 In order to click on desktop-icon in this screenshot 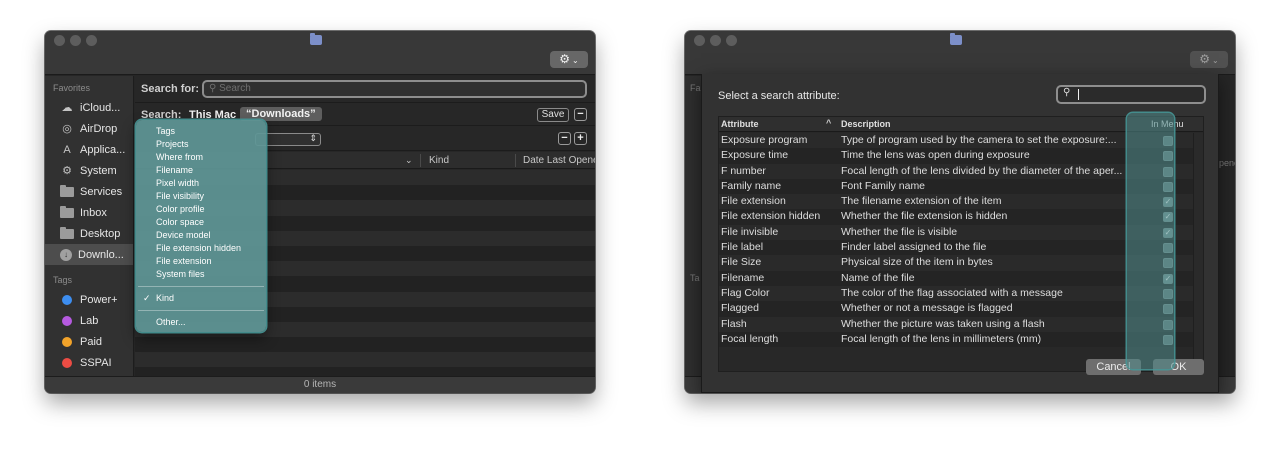, I will do `click(67, 232)`.